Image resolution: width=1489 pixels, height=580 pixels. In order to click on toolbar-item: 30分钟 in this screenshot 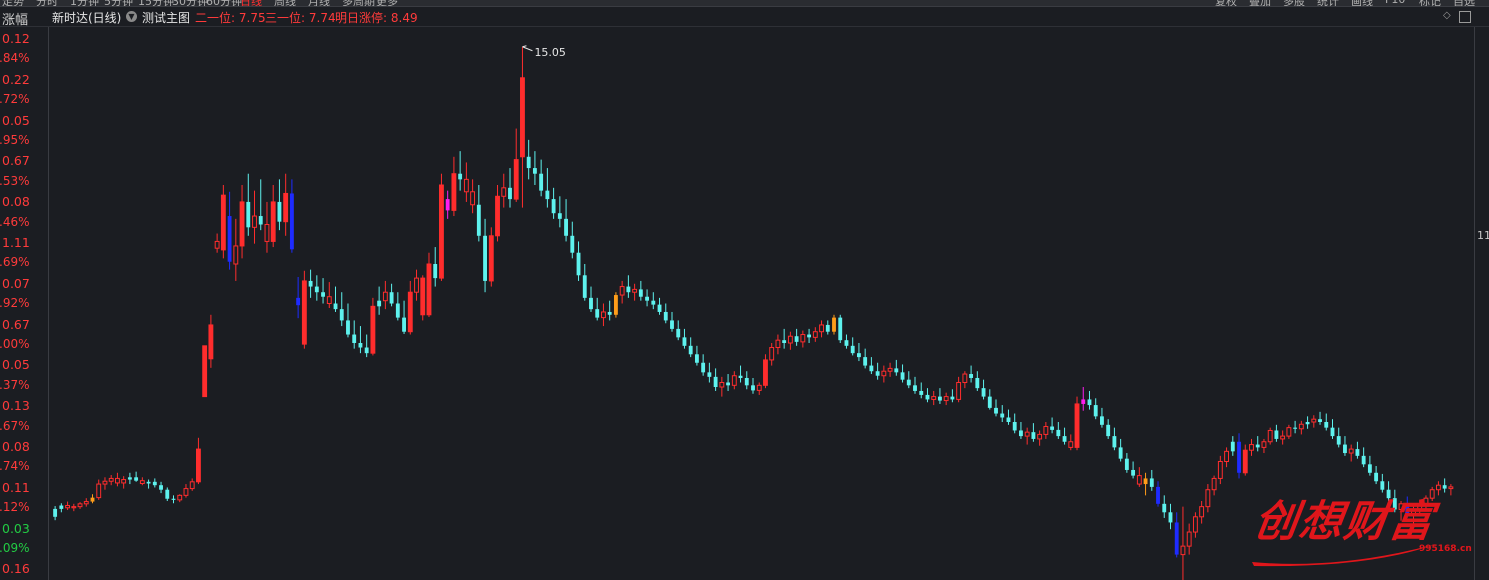, I will do `click(190, 3)`.